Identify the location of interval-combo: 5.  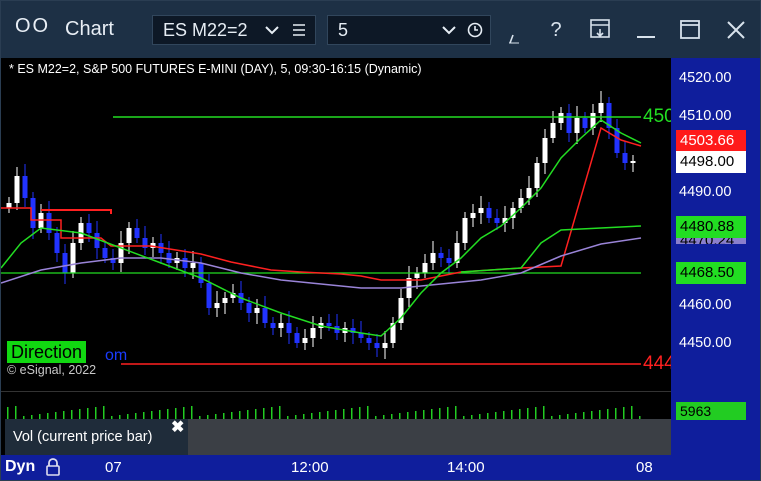
(409, 30).